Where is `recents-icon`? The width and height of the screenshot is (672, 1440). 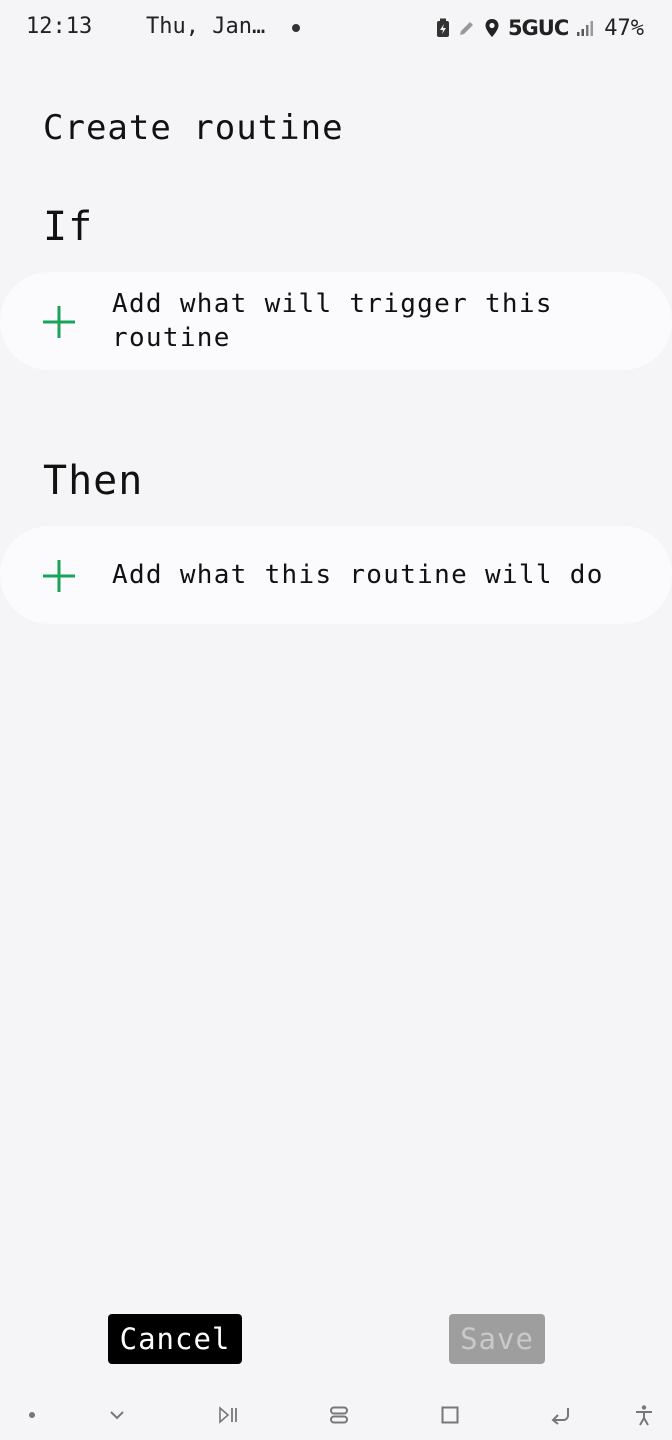
recents-icon is located at coordinates (339, 1415).